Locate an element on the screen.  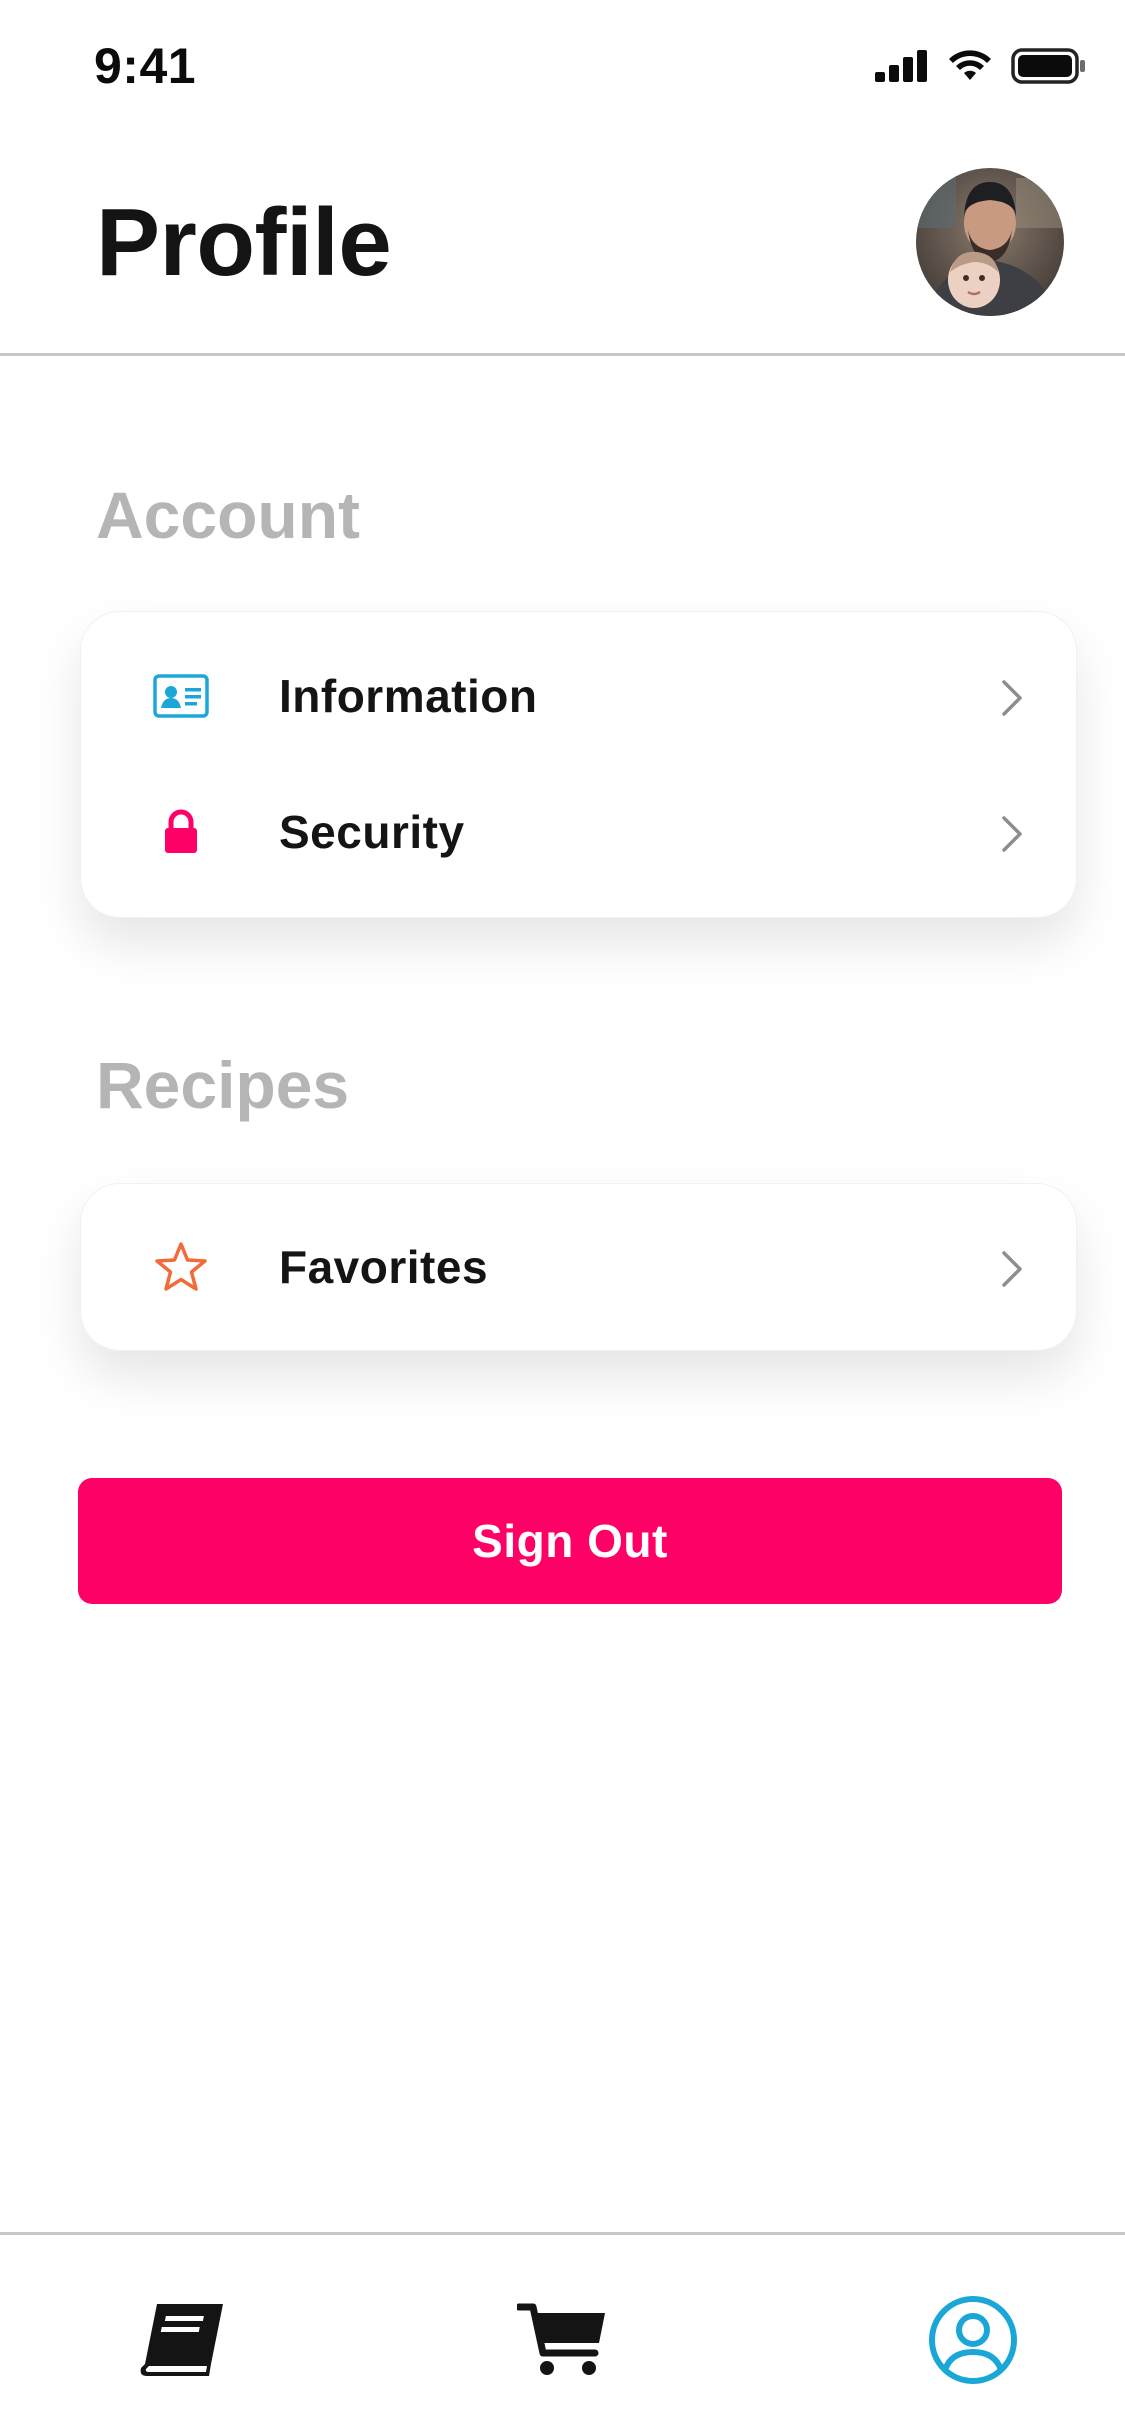
lock-icon is located at coordinates (181, 832).